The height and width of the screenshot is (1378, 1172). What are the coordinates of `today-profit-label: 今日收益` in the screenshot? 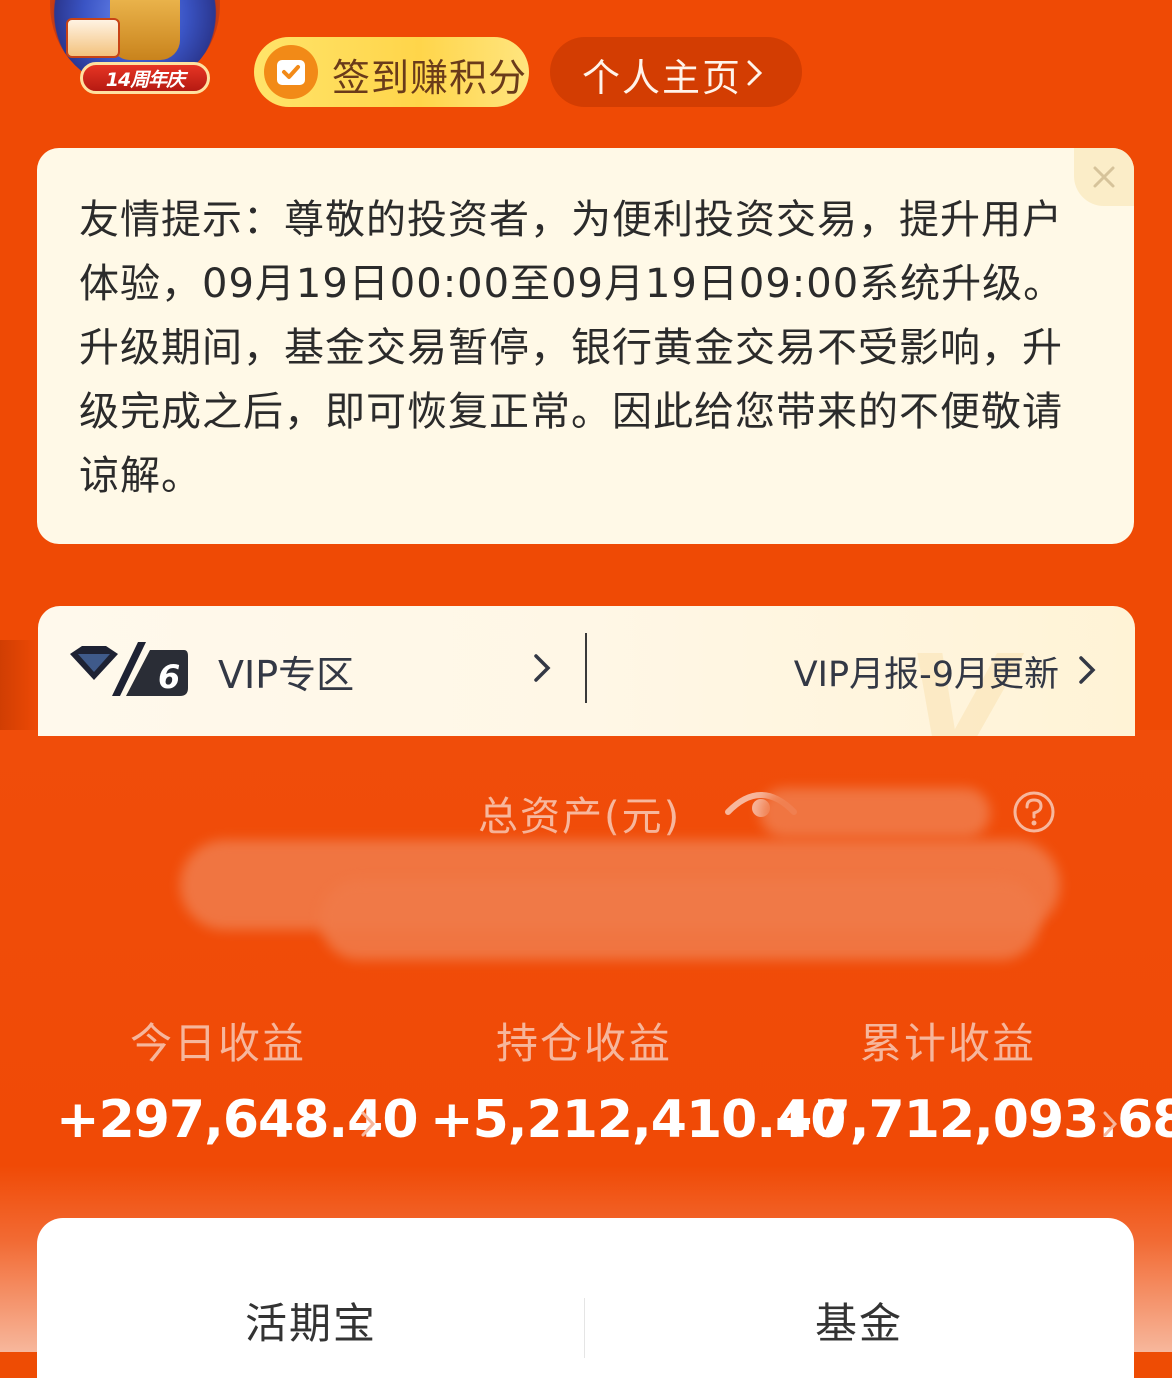 It's located at (218, 1043).